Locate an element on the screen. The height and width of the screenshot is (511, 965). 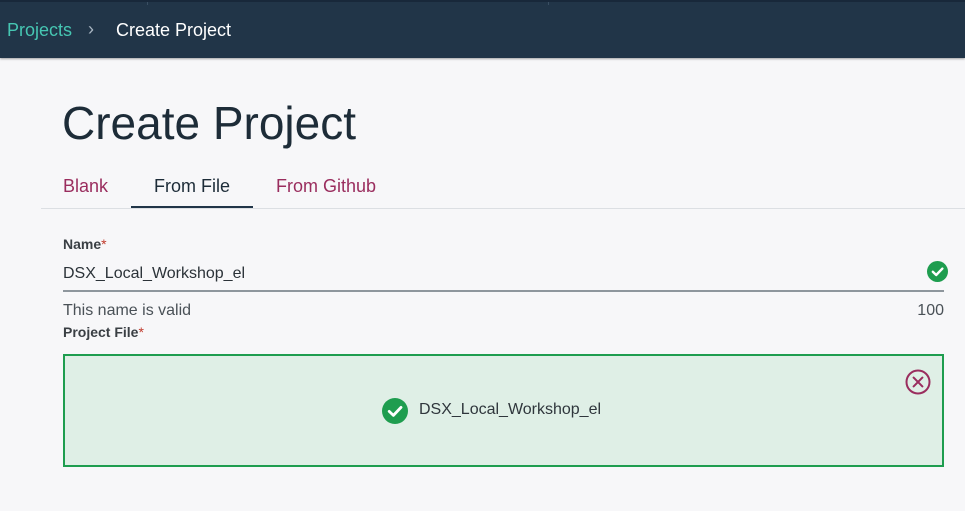
top-navigation-bar: Projects › Create Project is located at coordinates (482, 29).